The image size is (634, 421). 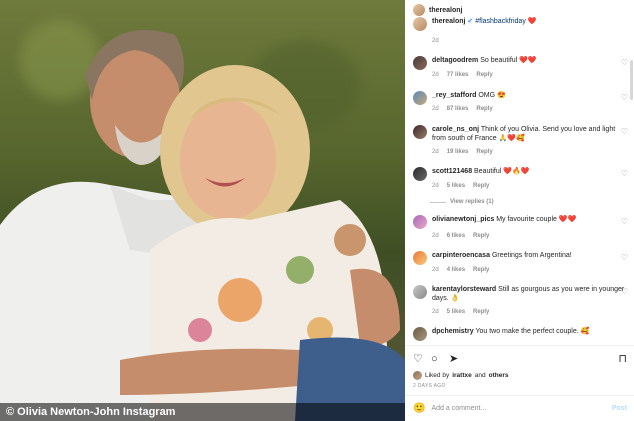 I want to click on caption-author: therealonj, so click(x=448, y=21).